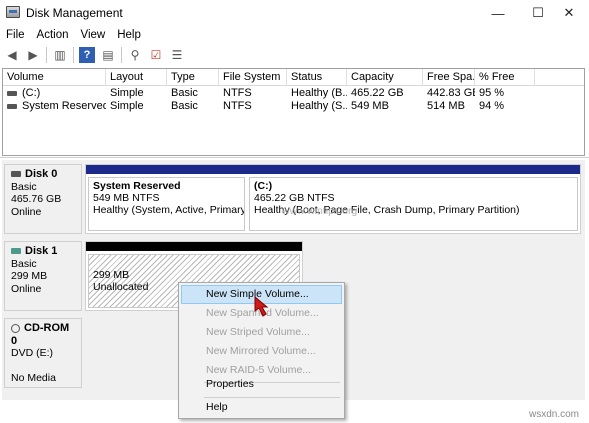 The image size is (589, 423). I want to click on column-file-system: File System, so click(253, 77).